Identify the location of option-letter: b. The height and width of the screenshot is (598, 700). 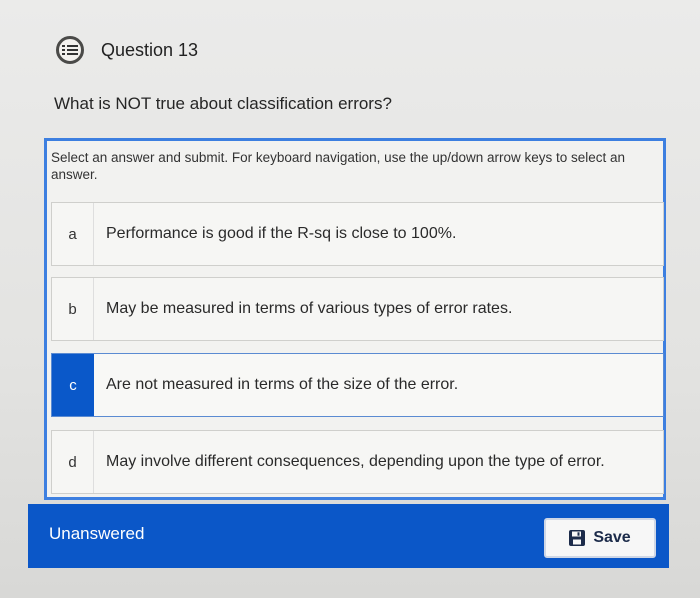
(73, 309).